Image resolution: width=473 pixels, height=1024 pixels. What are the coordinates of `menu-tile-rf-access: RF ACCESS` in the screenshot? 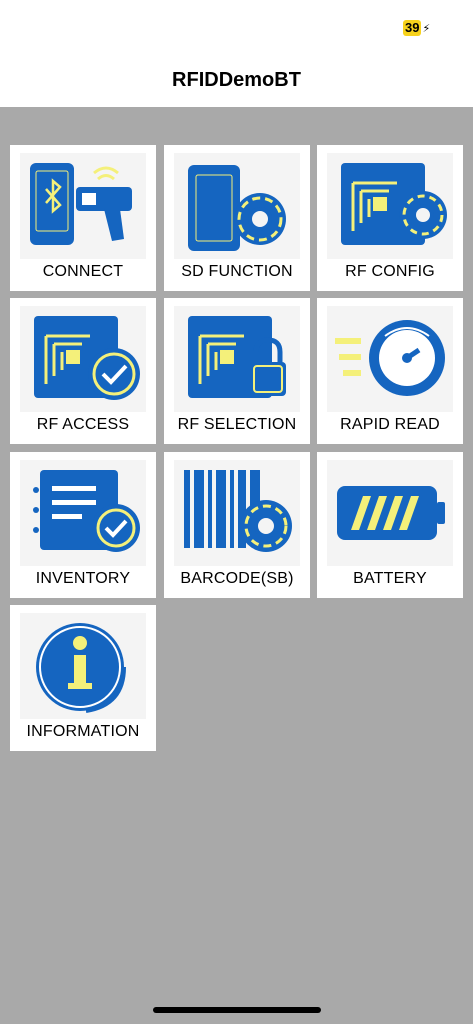 It's located at (83, 371).